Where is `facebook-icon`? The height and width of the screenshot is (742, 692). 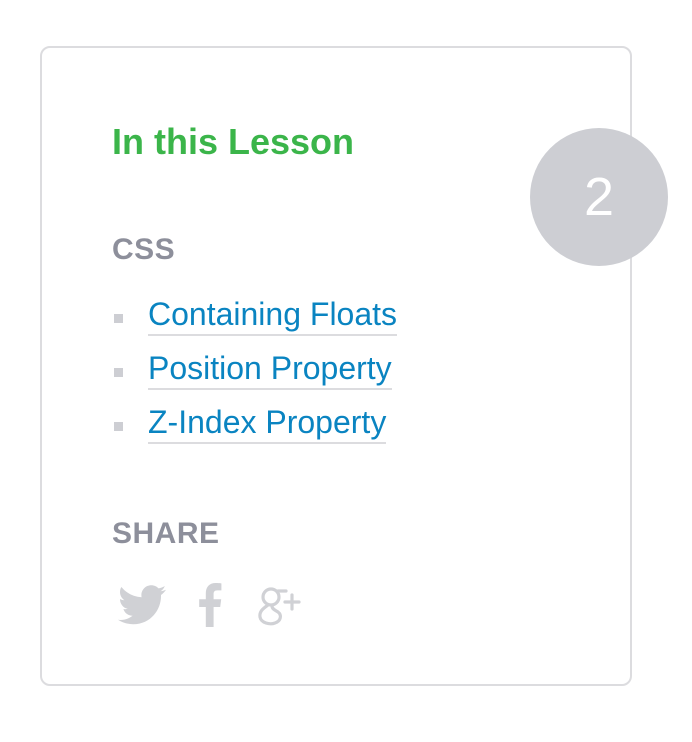 facebook-icon is located at coordinates (210, 605).